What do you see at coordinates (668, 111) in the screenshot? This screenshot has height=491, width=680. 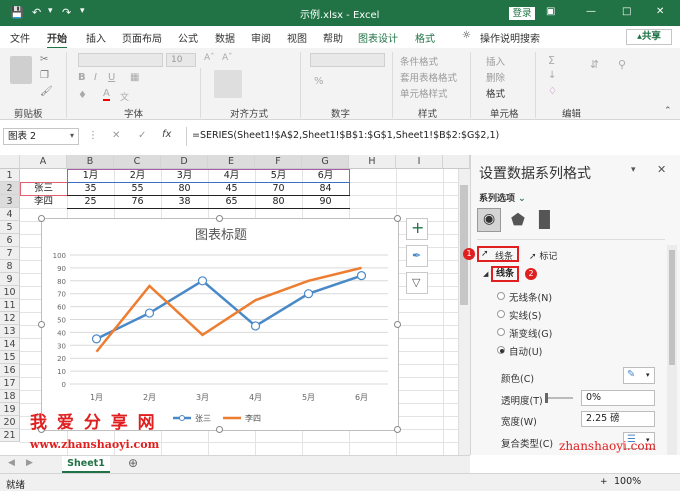 I see `collapse-ribbon-icon: ⌃` at bounding box center [668, 111].